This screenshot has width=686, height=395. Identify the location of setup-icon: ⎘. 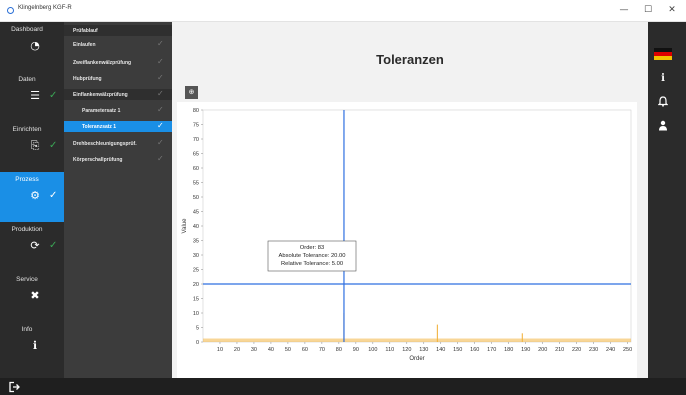
(35, 145).